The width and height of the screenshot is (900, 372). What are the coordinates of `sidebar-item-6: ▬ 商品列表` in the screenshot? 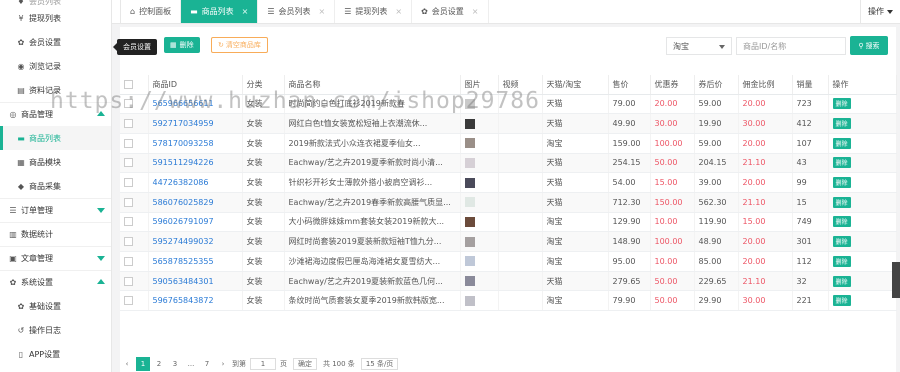 It's located at (55, 138).